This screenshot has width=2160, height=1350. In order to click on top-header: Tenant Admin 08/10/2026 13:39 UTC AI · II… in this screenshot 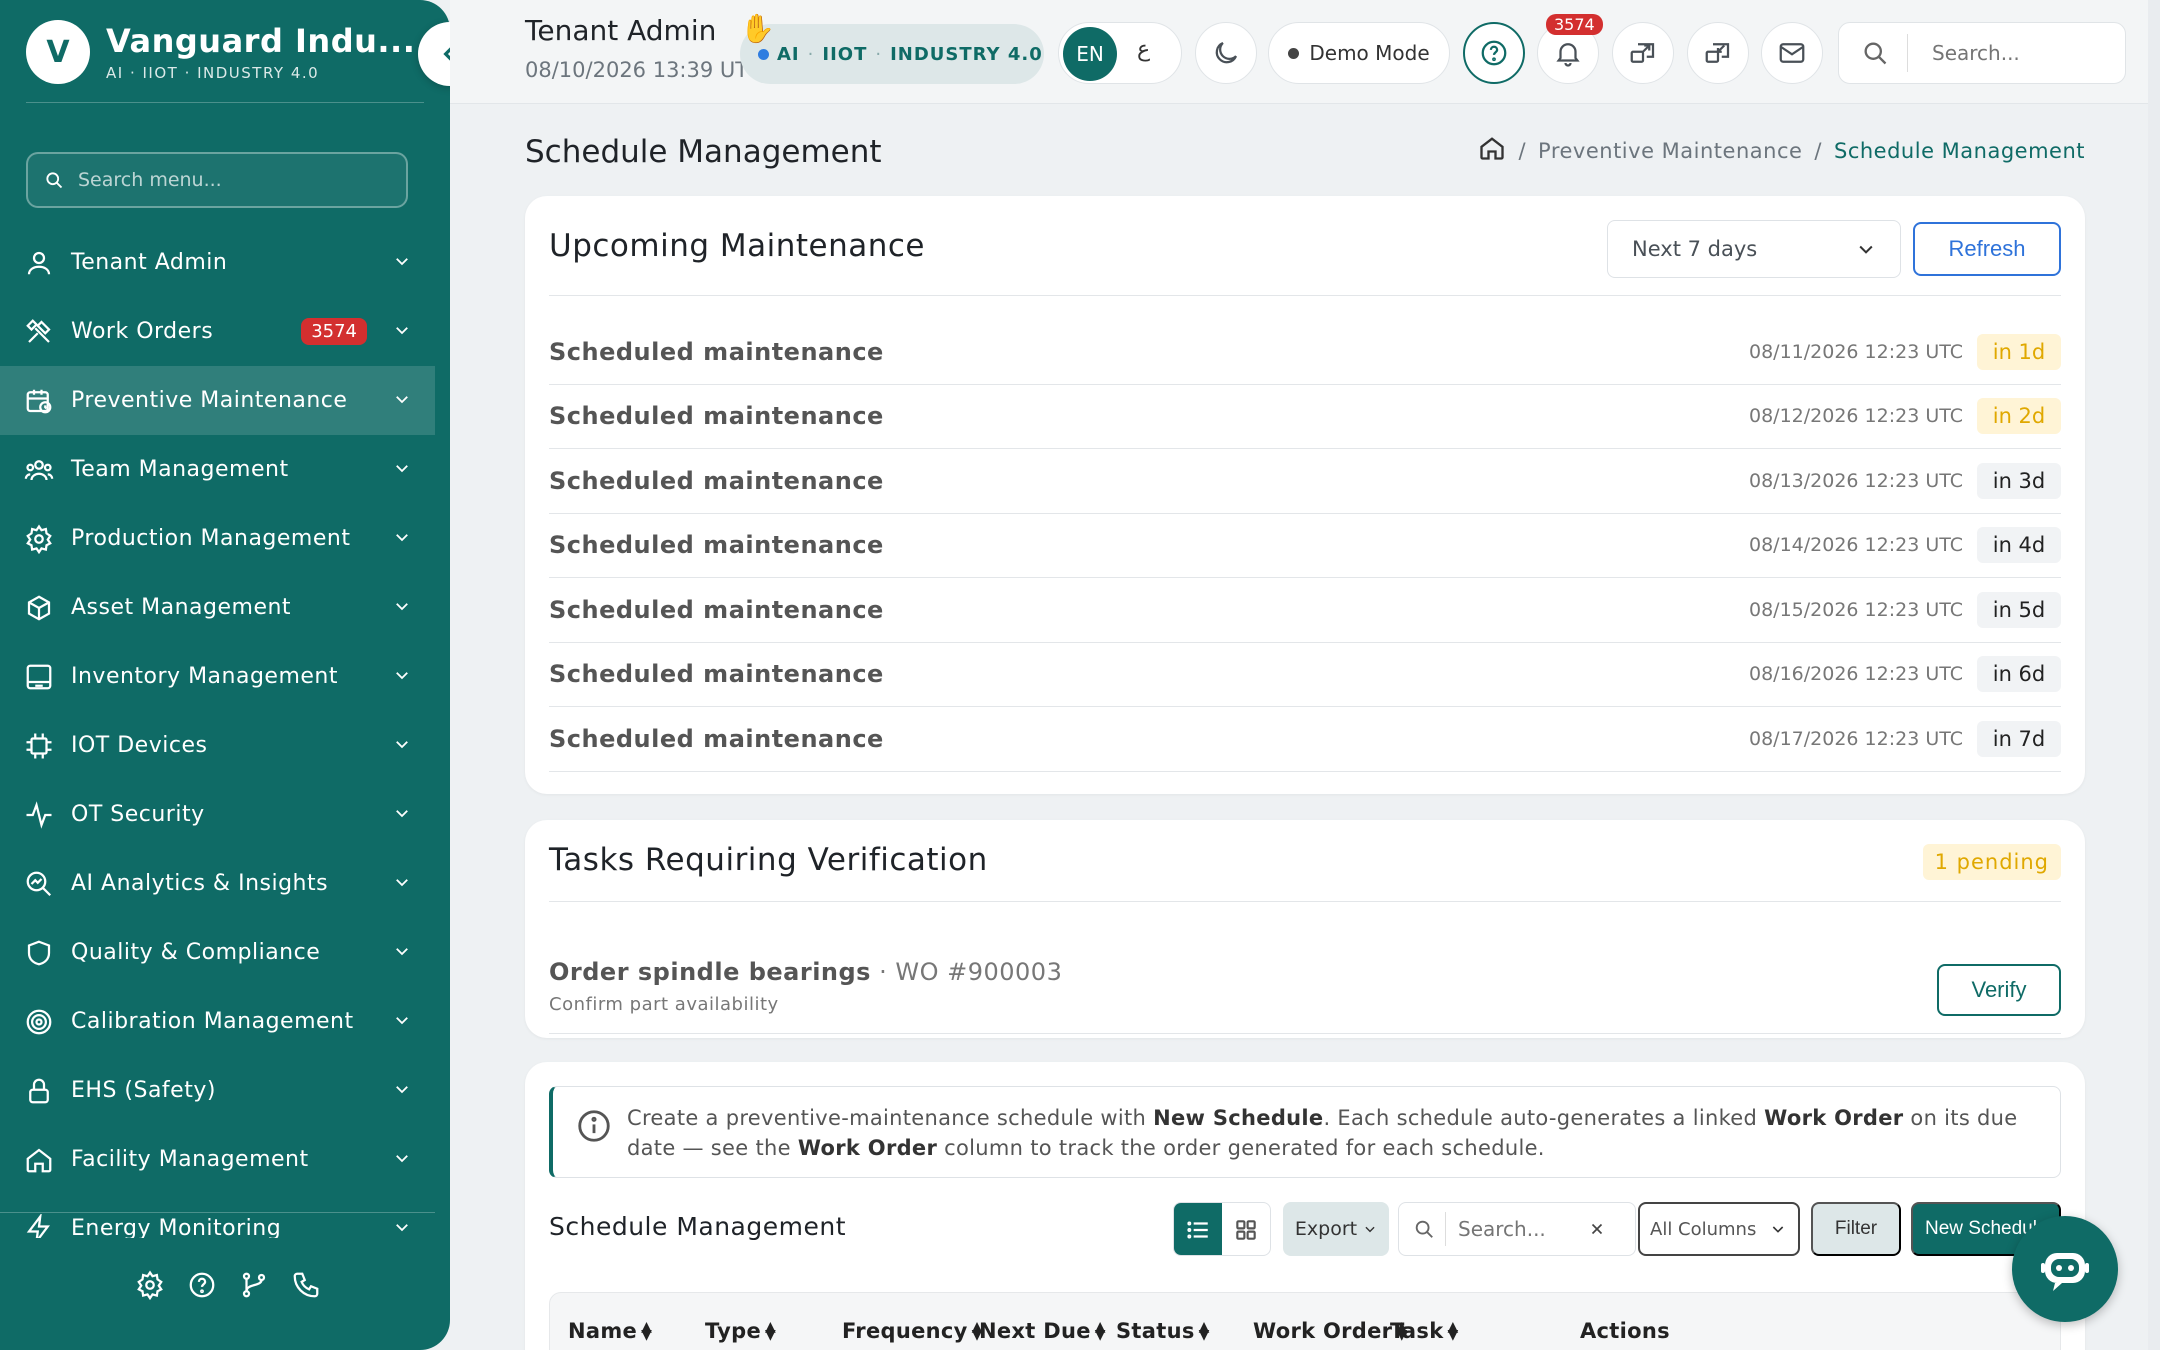, I will do `click(1305, 52)`.